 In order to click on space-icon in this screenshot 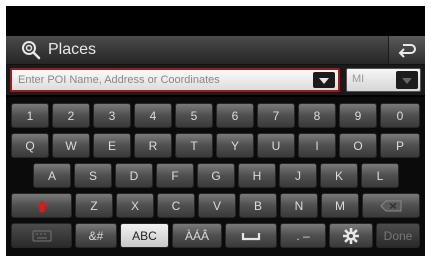, I will do `click(251, 236)`.